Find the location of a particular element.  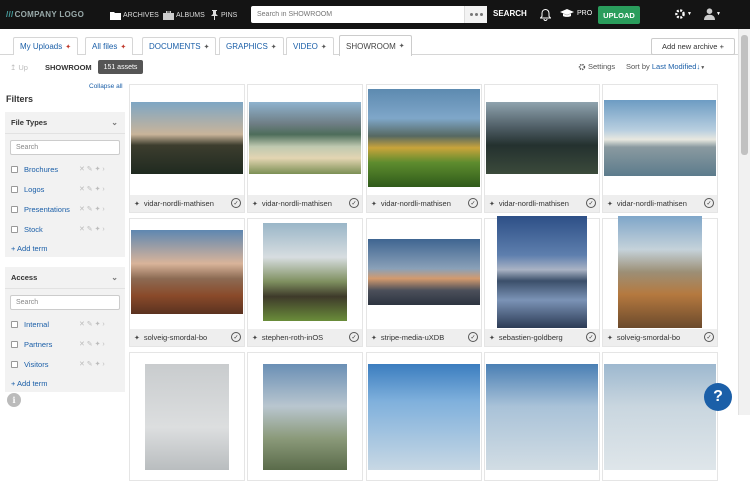

upload-button: UPLOAD is located at coordinates (619, 15).